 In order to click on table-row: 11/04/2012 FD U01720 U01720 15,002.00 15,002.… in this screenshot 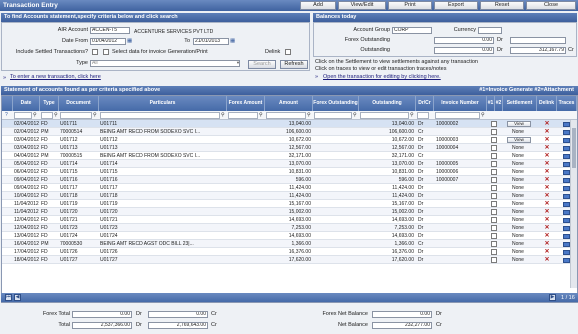, I will do `click(289, 212)`.